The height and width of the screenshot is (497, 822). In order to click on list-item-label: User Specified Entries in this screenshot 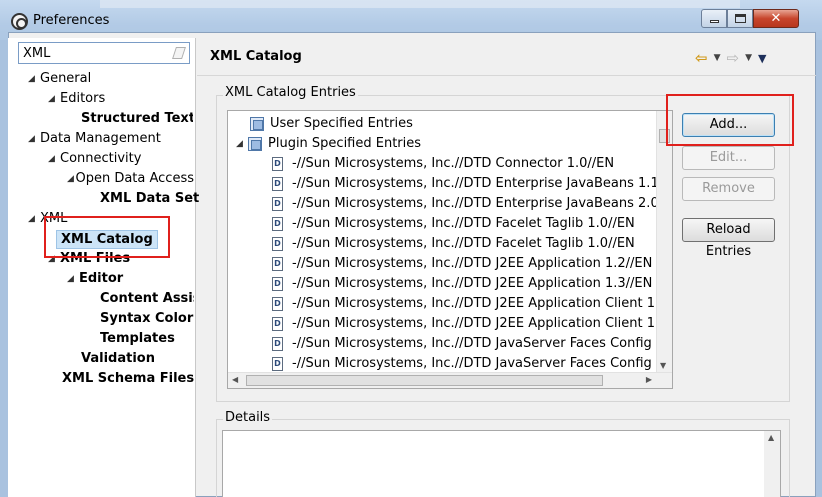, I will do `click(341, 123)`.